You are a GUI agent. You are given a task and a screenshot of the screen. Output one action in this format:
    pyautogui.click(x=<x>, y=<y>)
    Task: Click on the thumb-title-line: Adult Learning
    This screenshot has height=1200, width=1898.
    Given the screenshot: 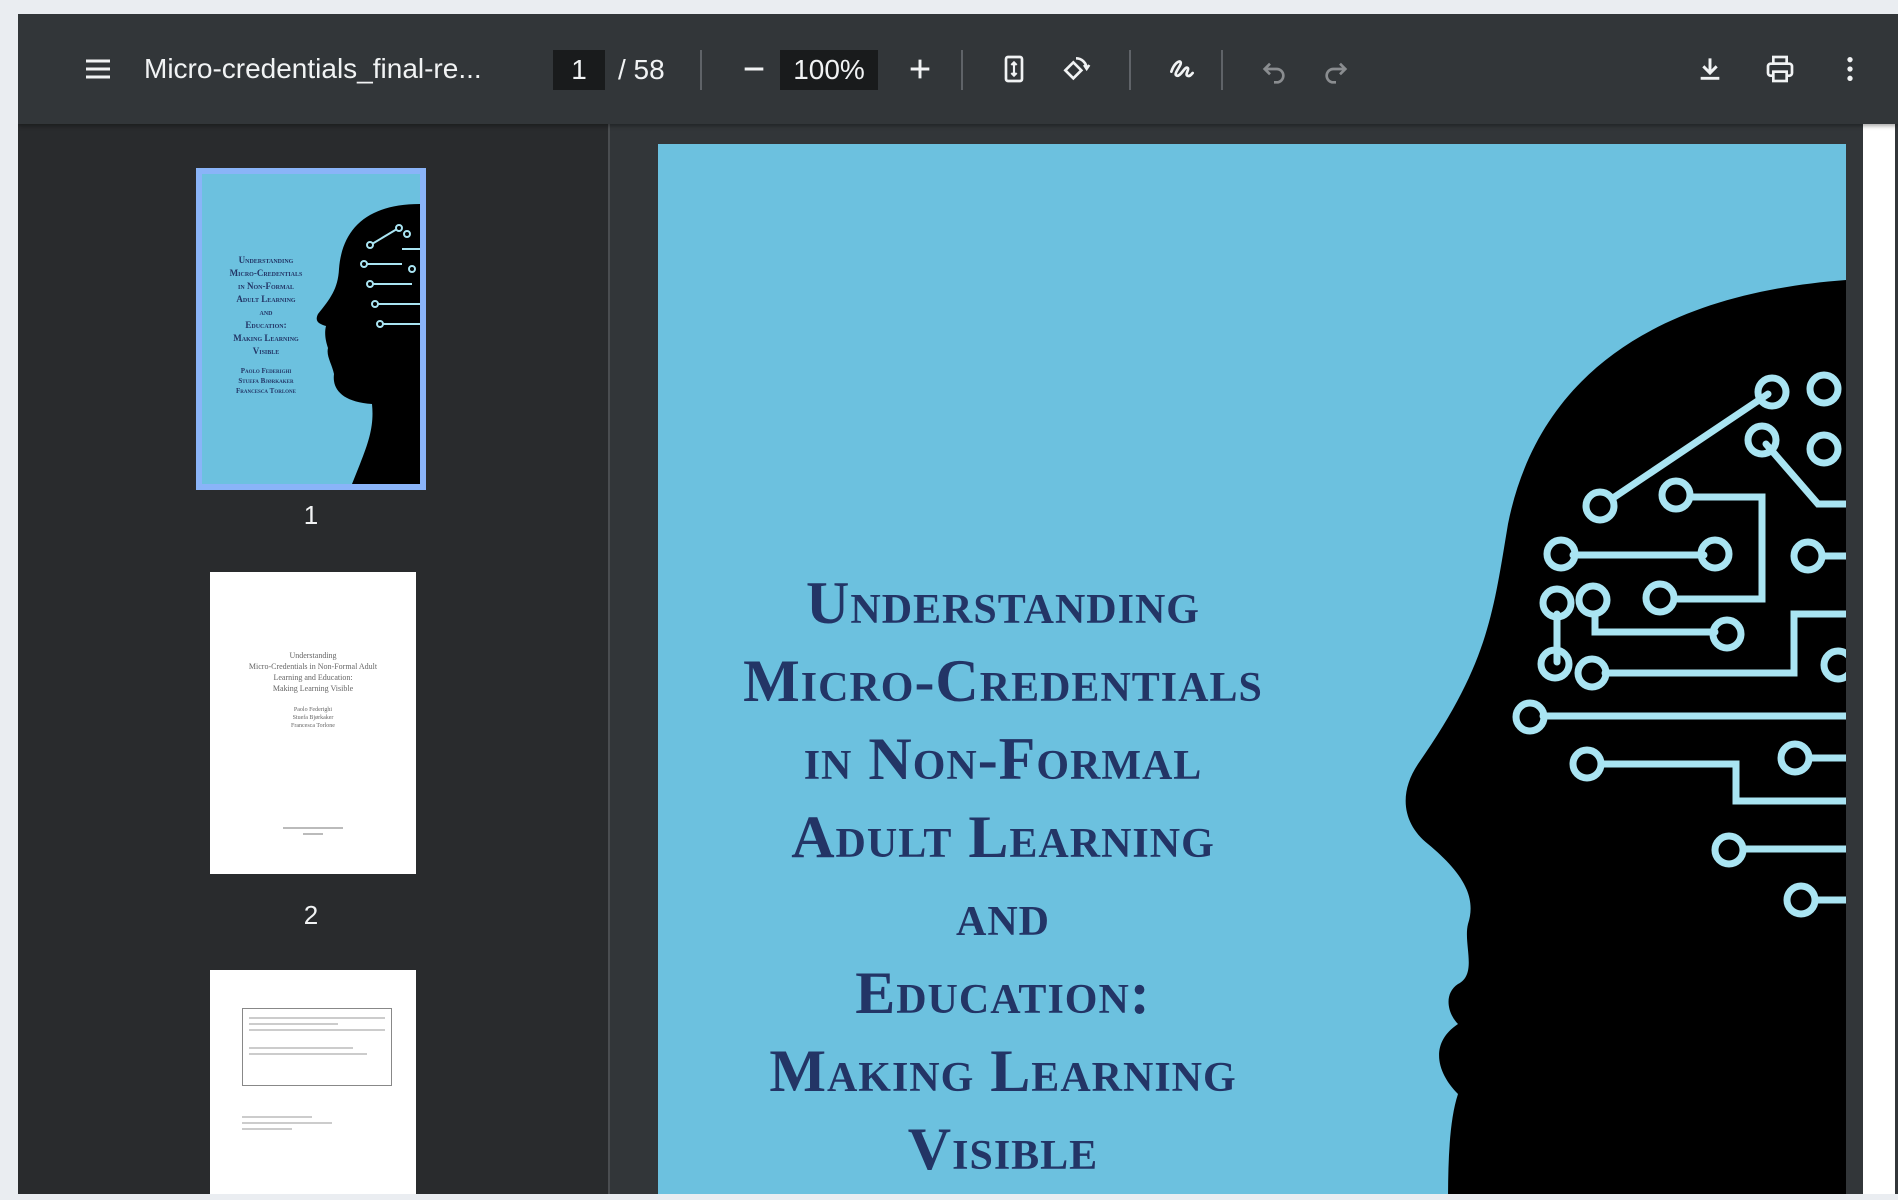 What is the action you would take?
    pyautogui.click(x=266, y=299)
    